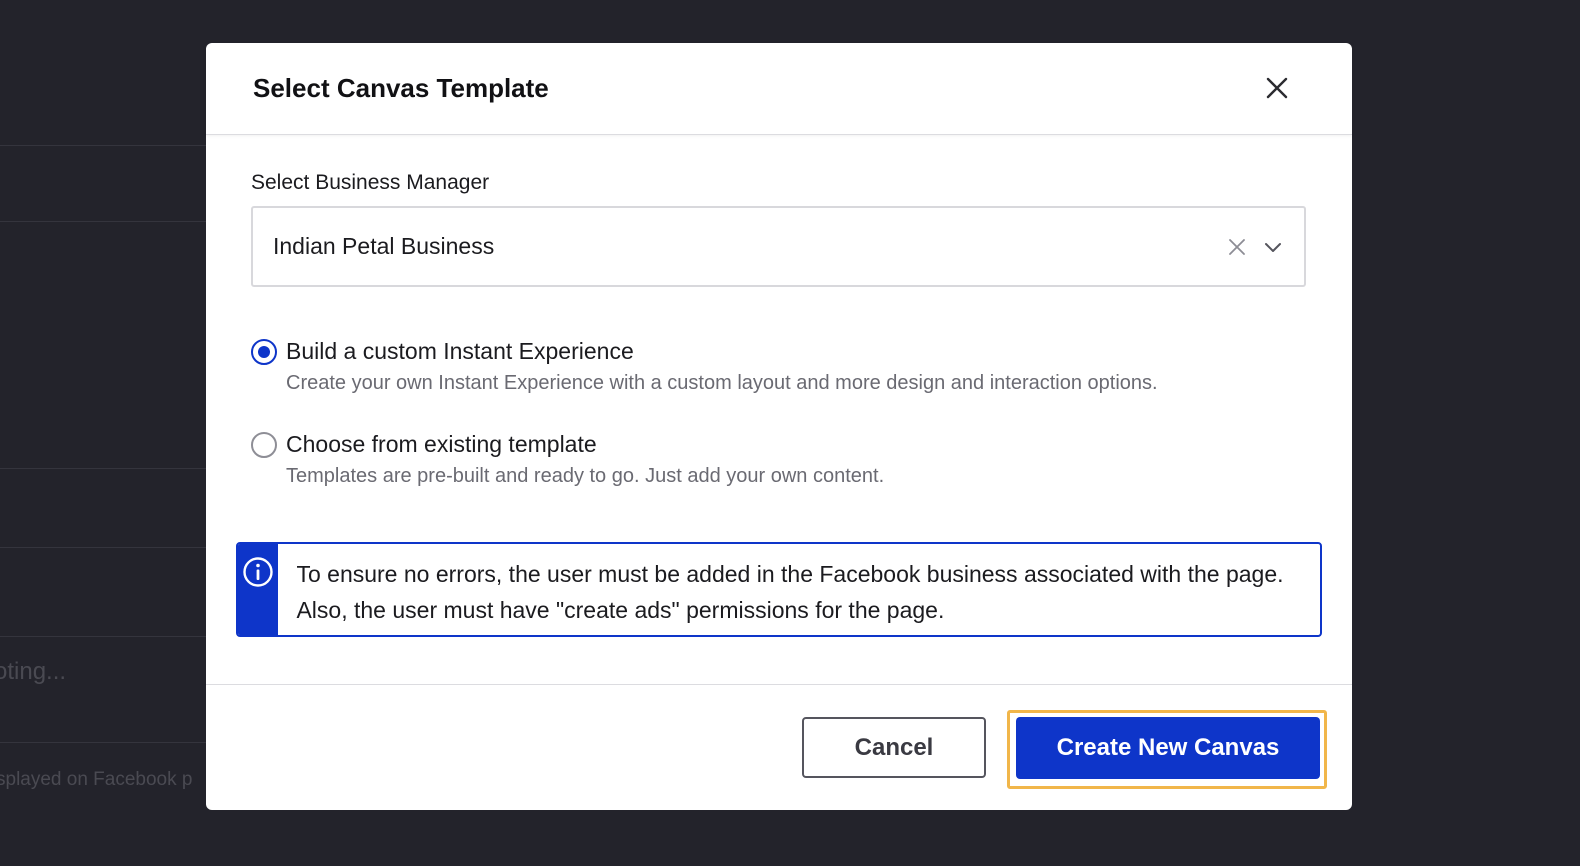 The image size is (1580, 866). What do you see at coordinates (1273, 247) in the screenshot?
I see `chevron-down-icon` at bounding box center [1273, 247].